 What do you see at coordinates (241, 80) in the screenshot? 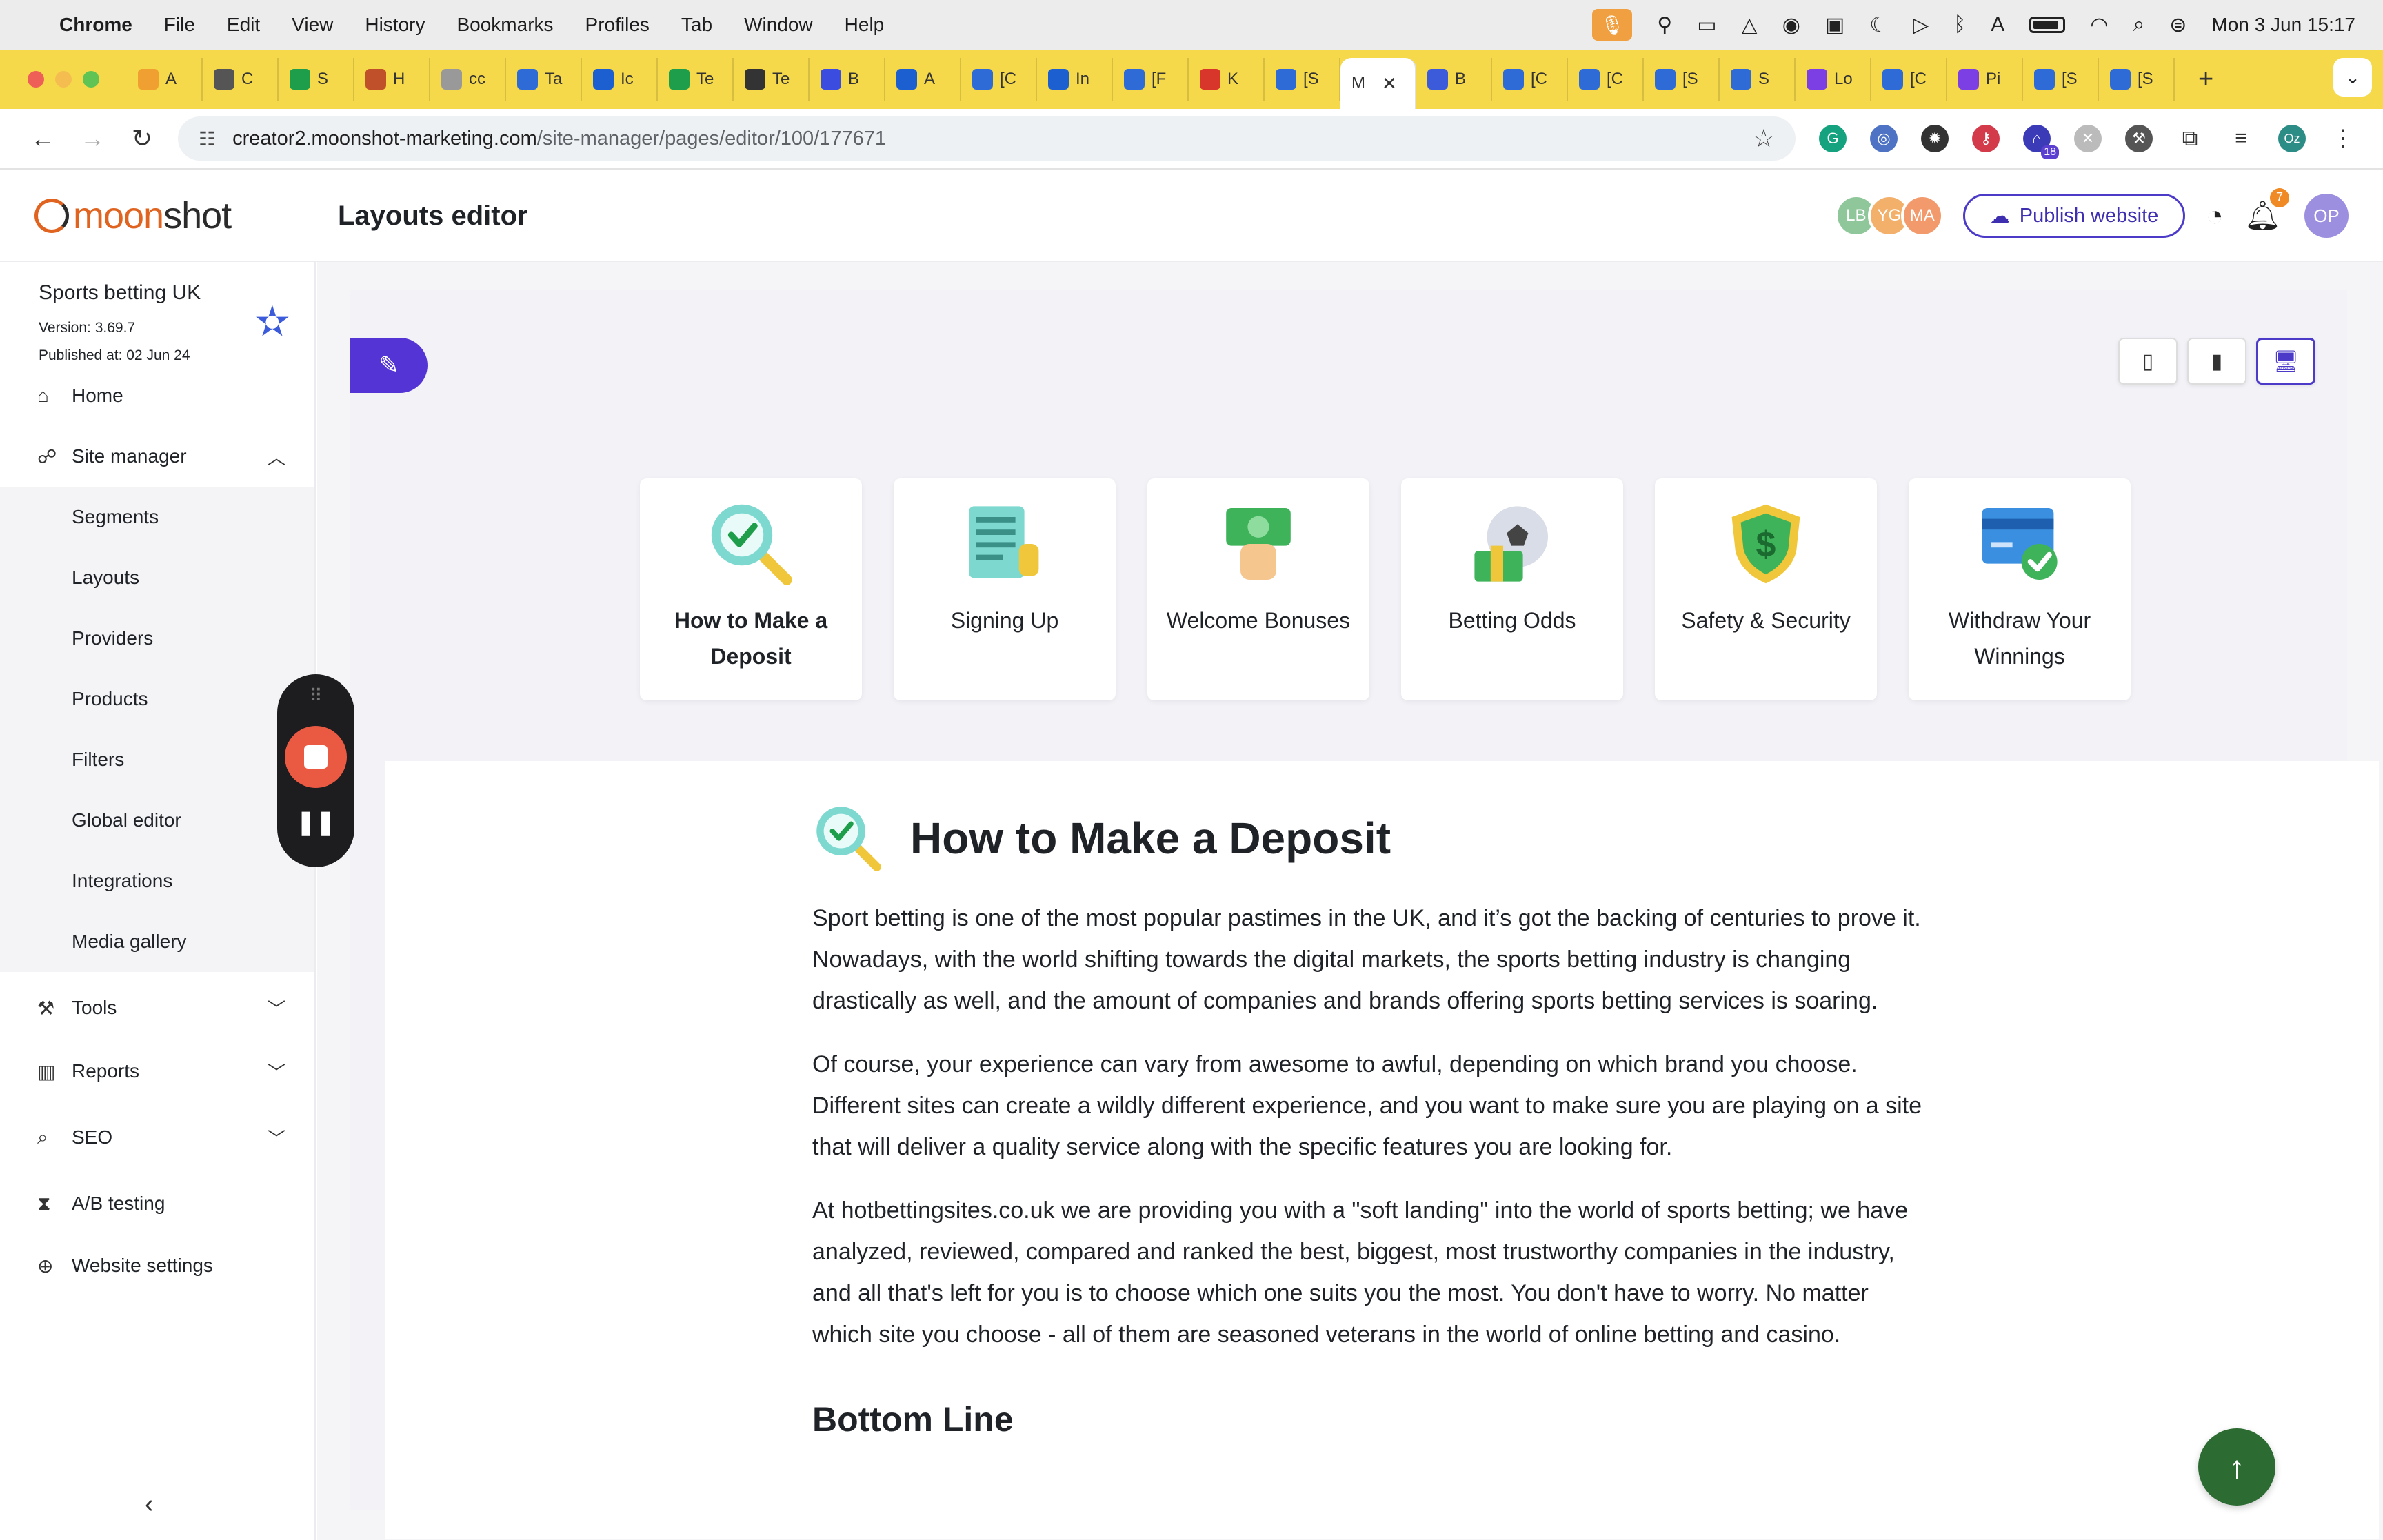
I see `browser-tab: C` at bounding box center [241, 80].